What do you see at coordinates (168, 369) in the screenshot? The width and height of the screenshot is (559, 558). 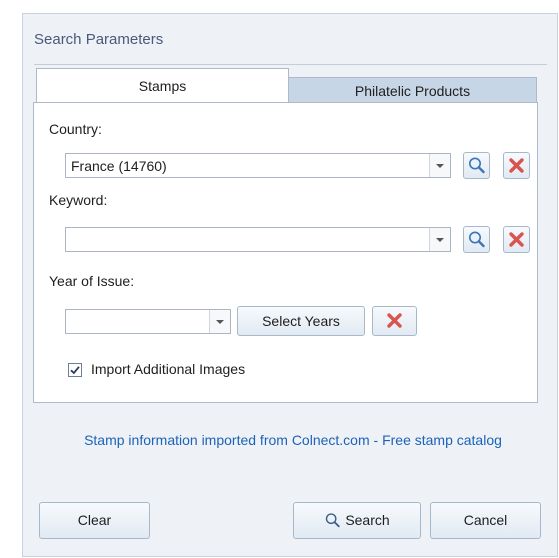 I see `import-images-label: Import Additional Images` at bounding box center [168, 369].